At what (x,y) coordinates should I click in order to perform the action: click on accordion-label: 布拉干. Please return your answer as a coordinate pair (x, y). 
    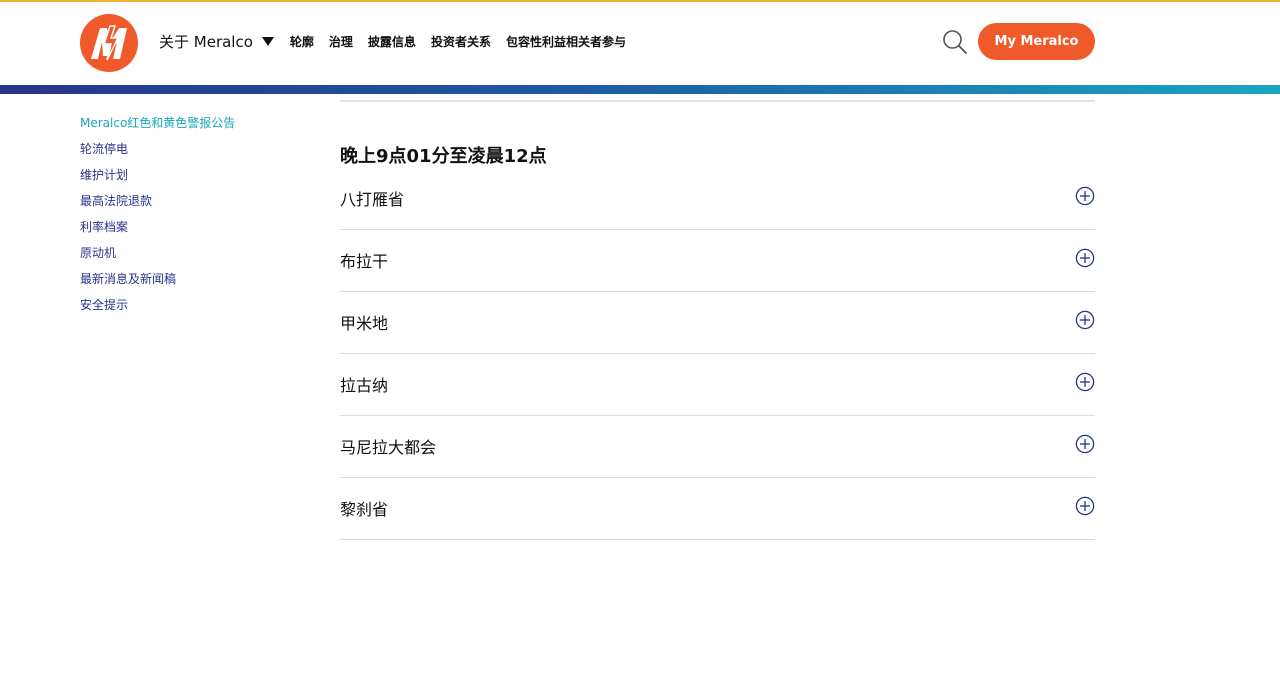
    Looking at the image, I should click on (364, 261).